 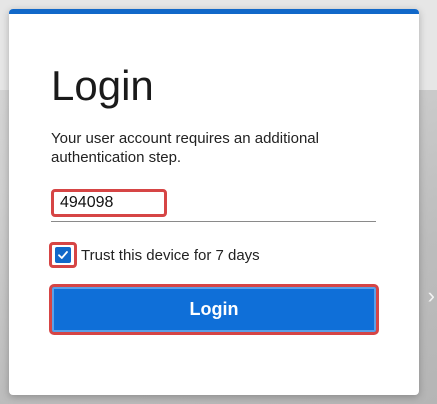 I want to click on chevron-right-icon: ›, so click(x=431, y=295).